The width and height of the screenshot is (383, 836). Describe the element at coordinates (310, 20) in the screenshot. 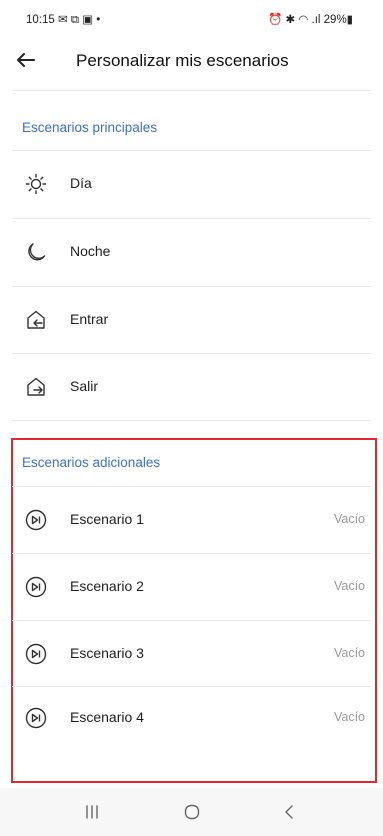

I see `status-system-icons: ⏰ ✱ ◠ .ıl 29%▮` at that location.